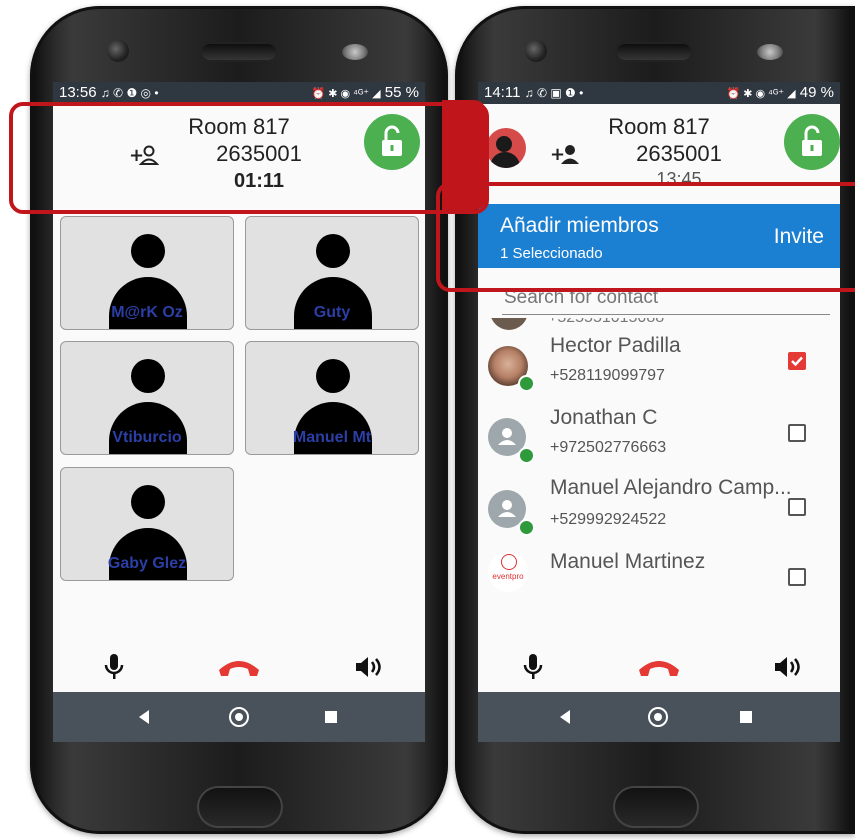 Image resolution: width=855 pixels, height=840 pixels. Describe the element at coordinates (509, 324) in the screenshot. I see `avatar` at that location.